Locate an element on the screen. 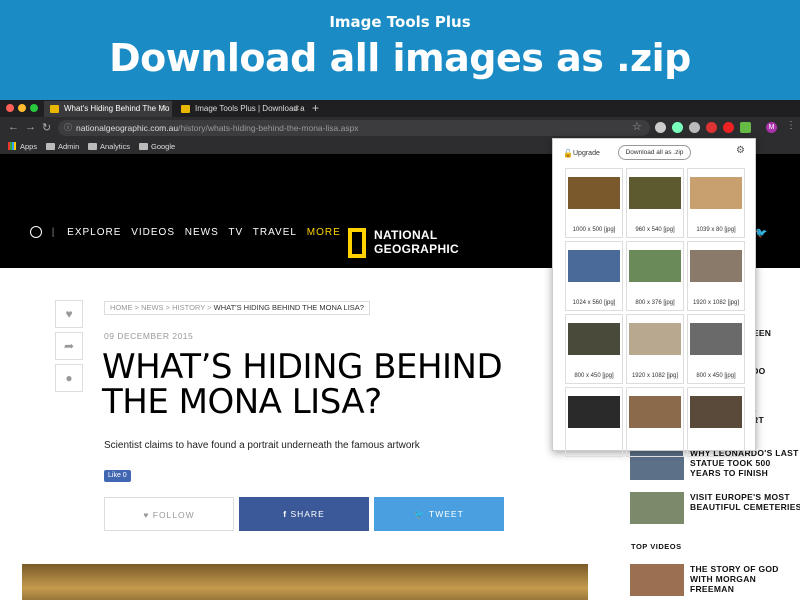 The height and width of the screenshot is (600, 800). video-label: THE STORY OF GOD WITH MORGAN FREEMAN is located at coordinates (745, 579).